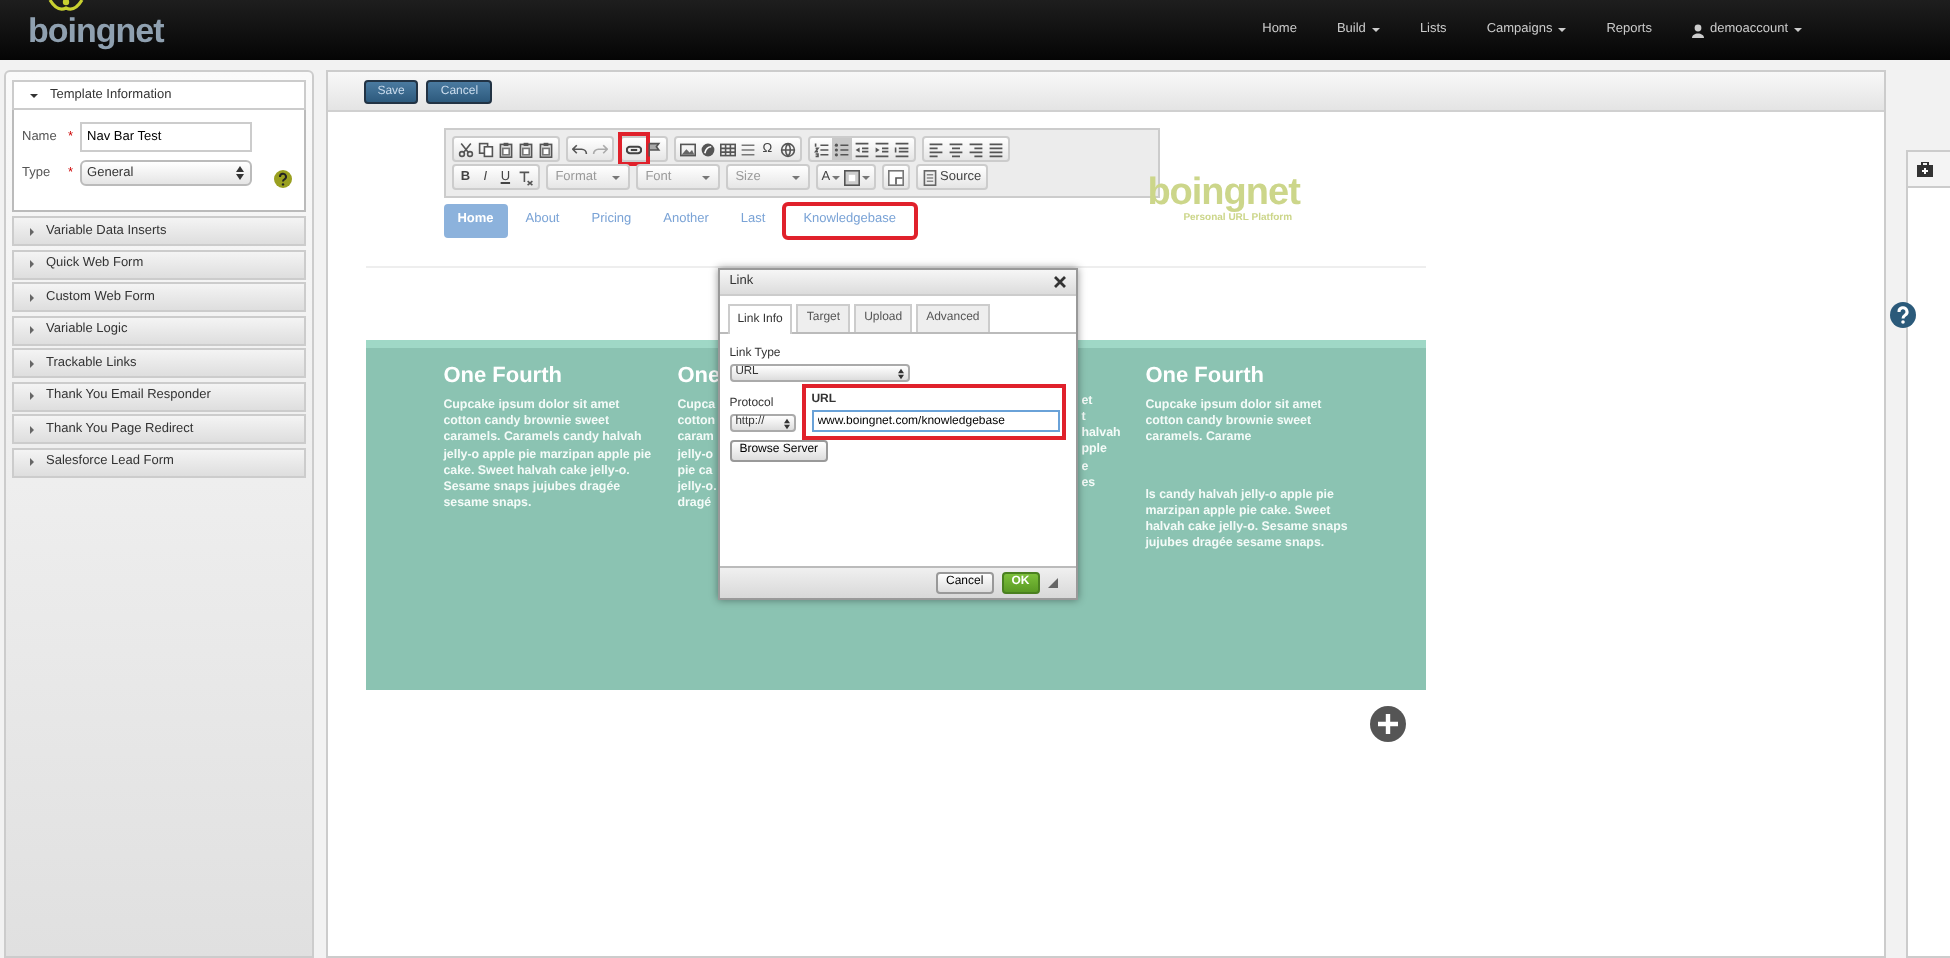 This screenshot has width=1950, height=958. I want to click on flash-button, so click(707, 149).